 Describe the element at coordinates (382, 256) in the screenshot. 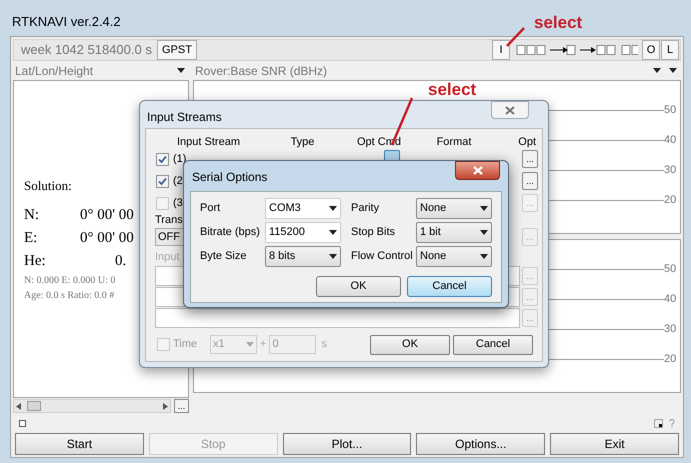

I see `field-label: Flow Control` at that location.